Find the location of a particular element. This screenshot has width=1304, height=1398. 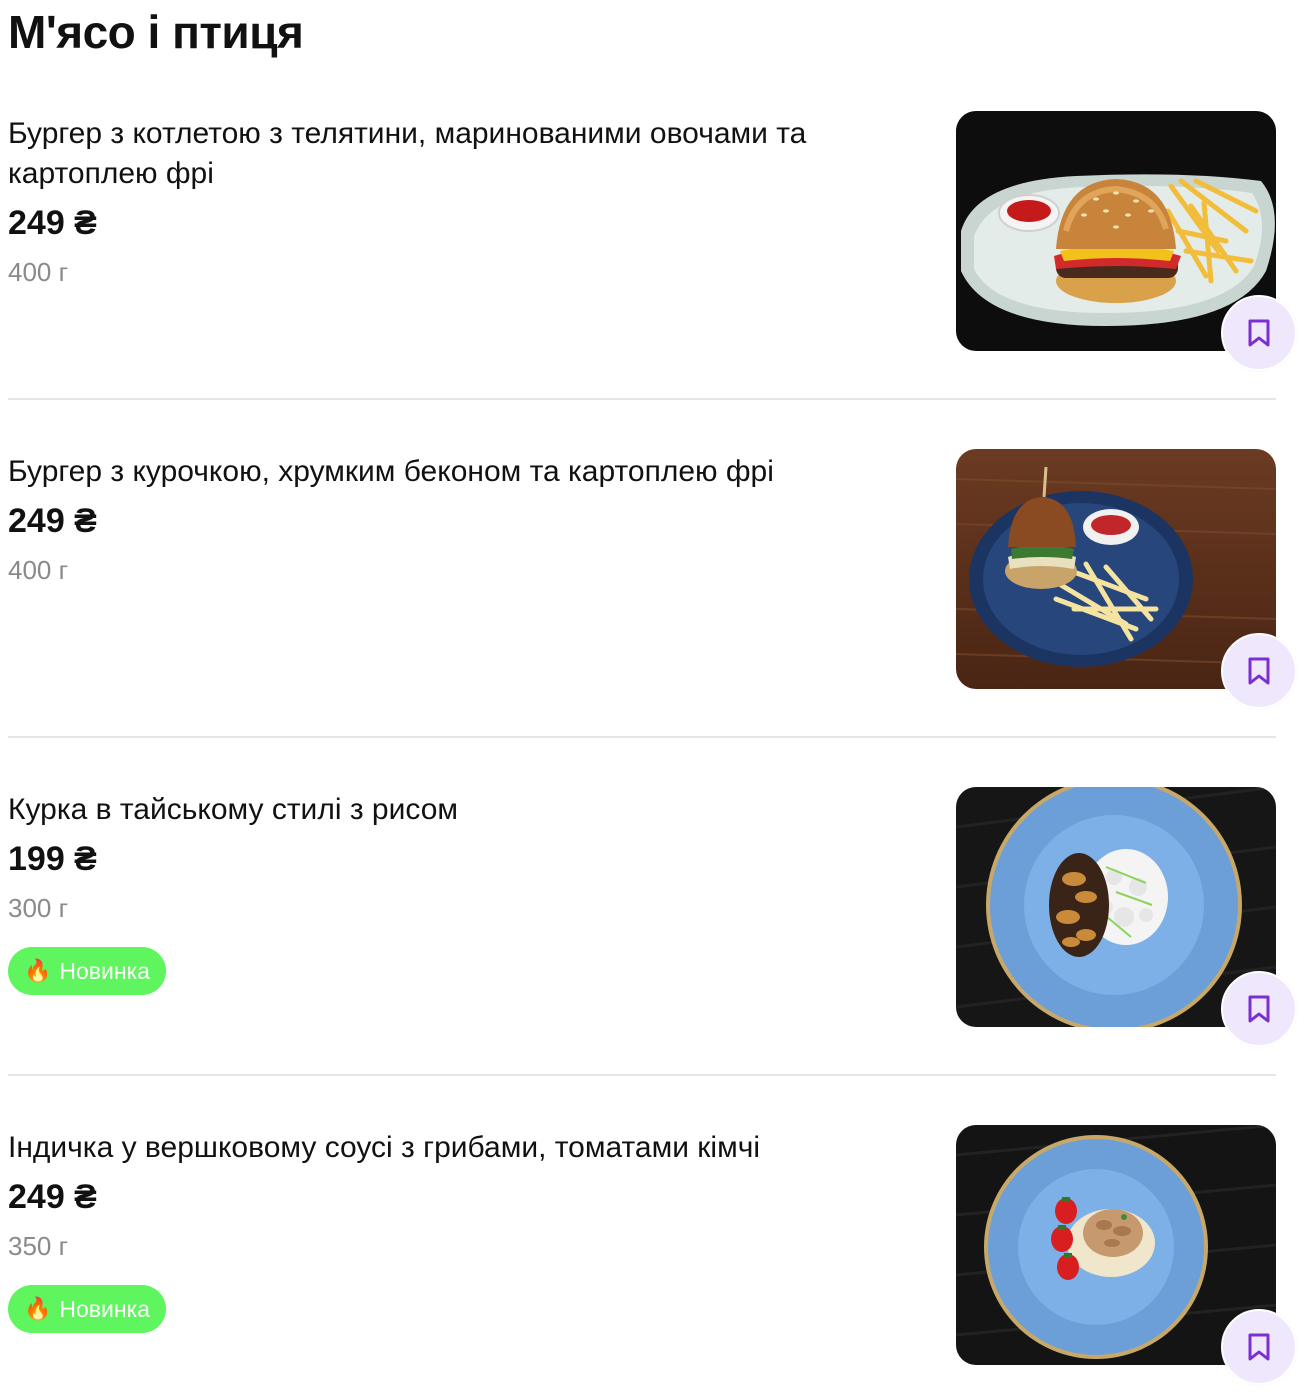

item-name: Курка в тайському стилі з рисом is located at coordinates (458, 810).